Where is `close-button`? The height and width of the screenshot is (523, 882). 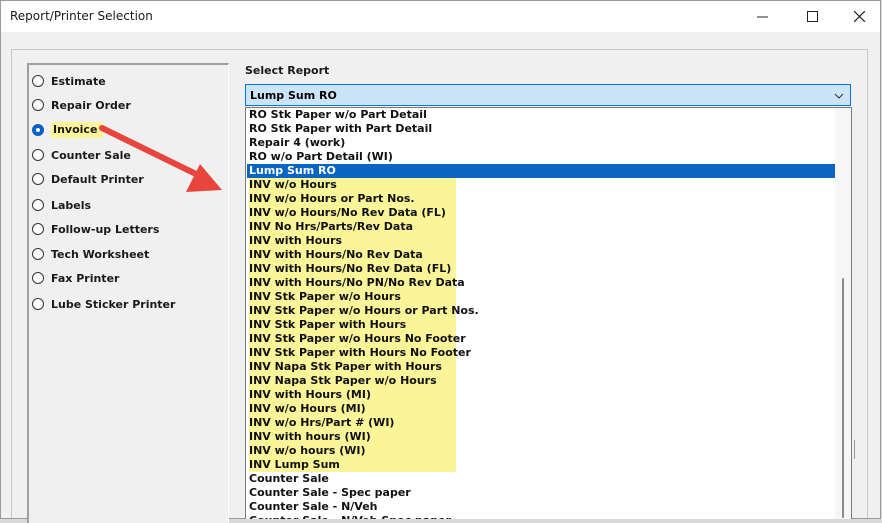
close-button is located at coordinates (858, 16).